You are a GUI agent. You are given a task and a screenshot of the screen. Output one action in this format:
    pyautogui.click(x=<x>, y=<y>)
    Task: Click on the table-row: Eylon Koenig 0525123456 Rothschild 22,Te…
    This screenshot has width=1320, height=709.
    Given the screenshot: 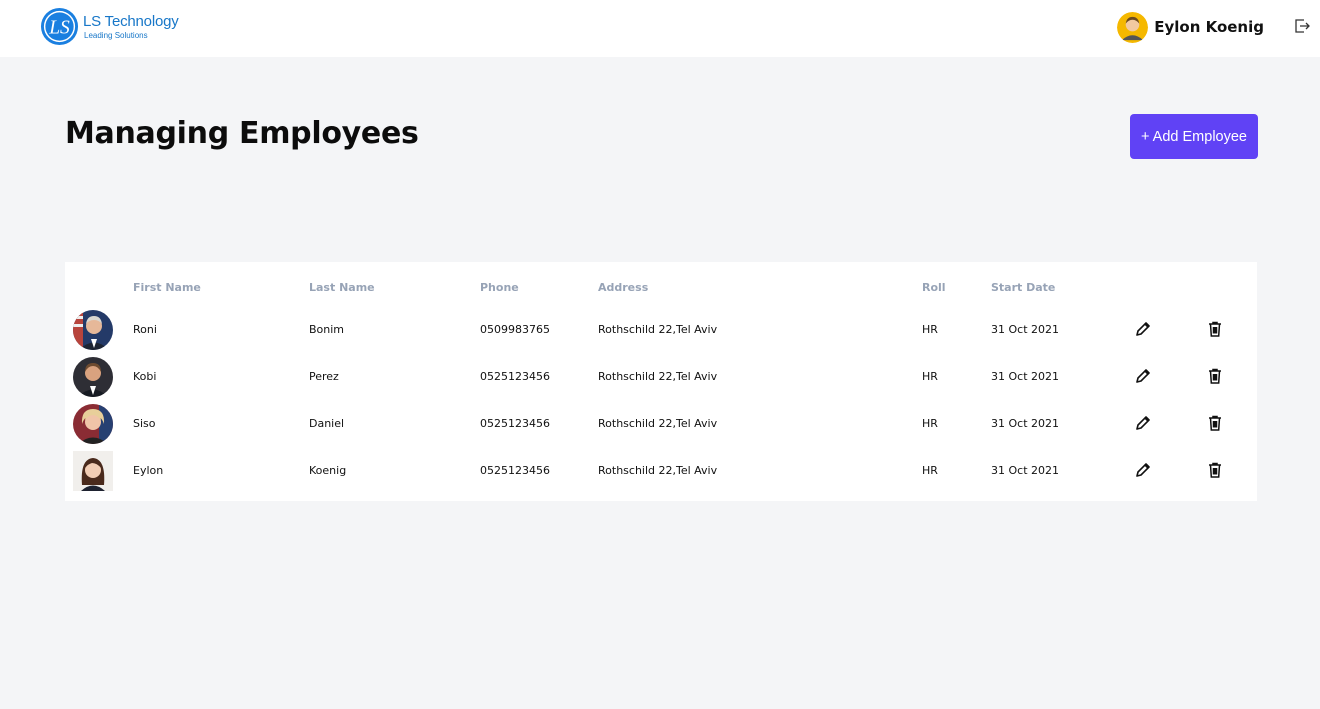 What is the action you would take?
    pyautogui.click(x=661, y=472)
    